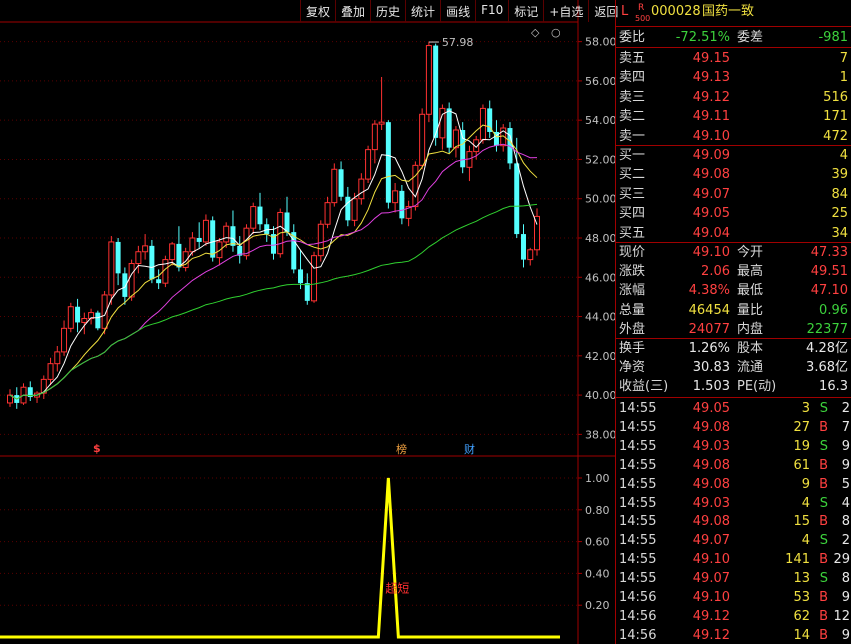 This screenshot has width=851, height=644. Describe the element at coordinates (709, 348) in the screenshot. I see `fundamental-value: 1.26%` at that location.